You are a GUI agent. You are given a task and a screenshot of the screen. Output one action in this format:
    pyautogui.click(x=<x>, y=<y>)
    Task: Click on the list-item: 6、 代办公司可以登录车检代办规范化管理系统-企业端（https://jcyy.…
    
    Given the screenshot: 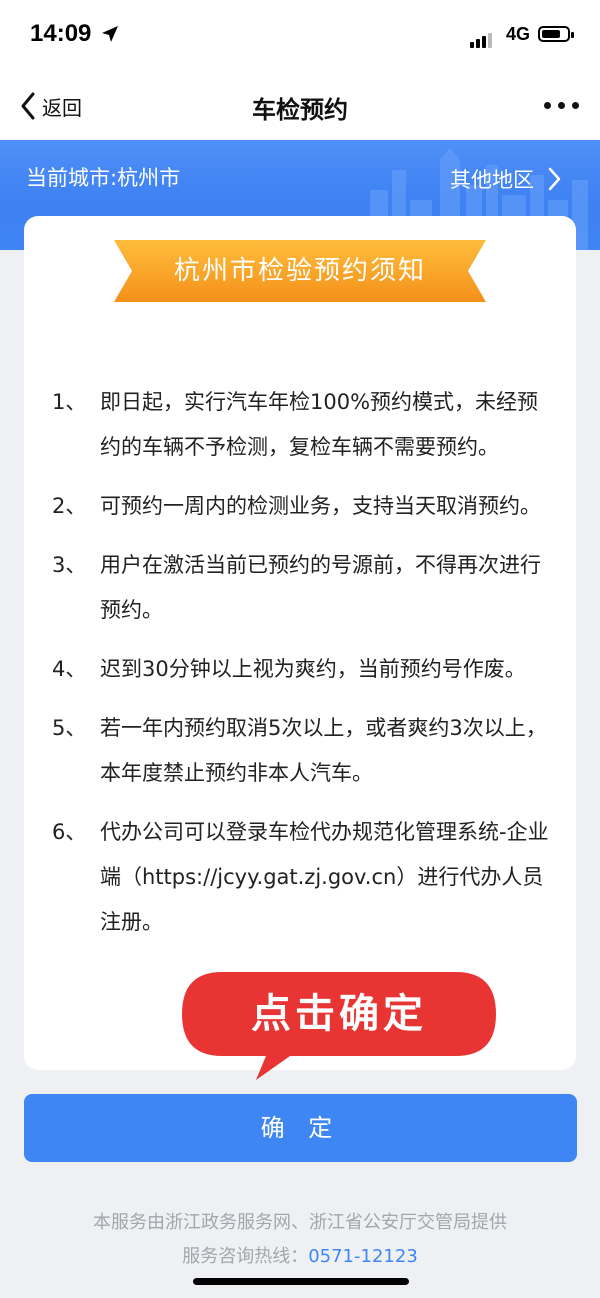 What is the action you would take?
    pyautogui.click(x=300, y=877)
    